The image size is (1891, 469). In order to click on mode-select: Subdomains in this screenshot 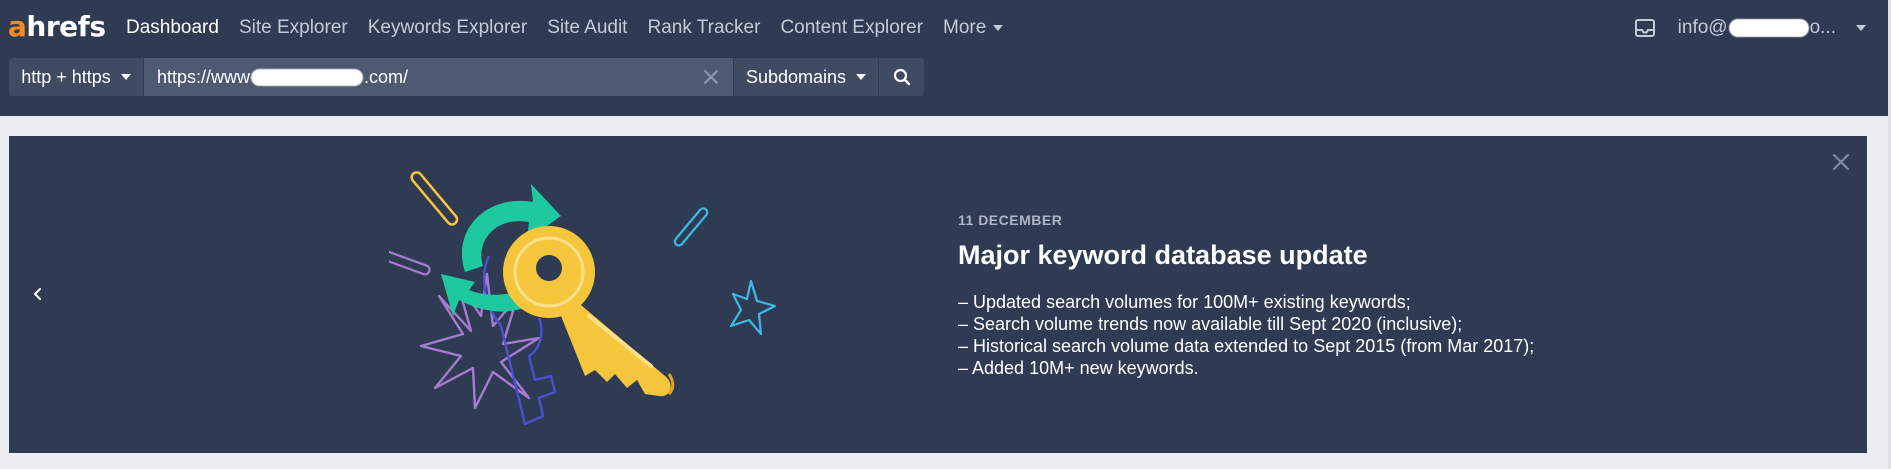, I will do `click(806, 77)`.